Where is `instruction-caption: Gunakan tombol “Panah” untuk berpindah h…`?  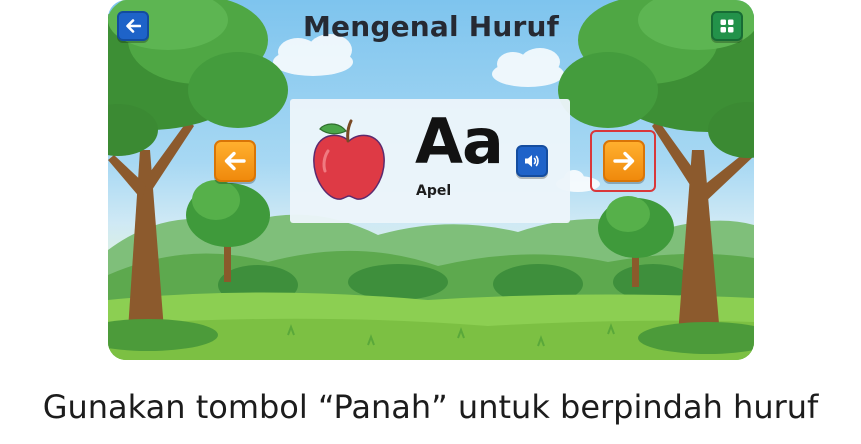
instruction-caption: Gunakan tombol “Panah” untuk berpindah h… is located at coordinates (430, 407).